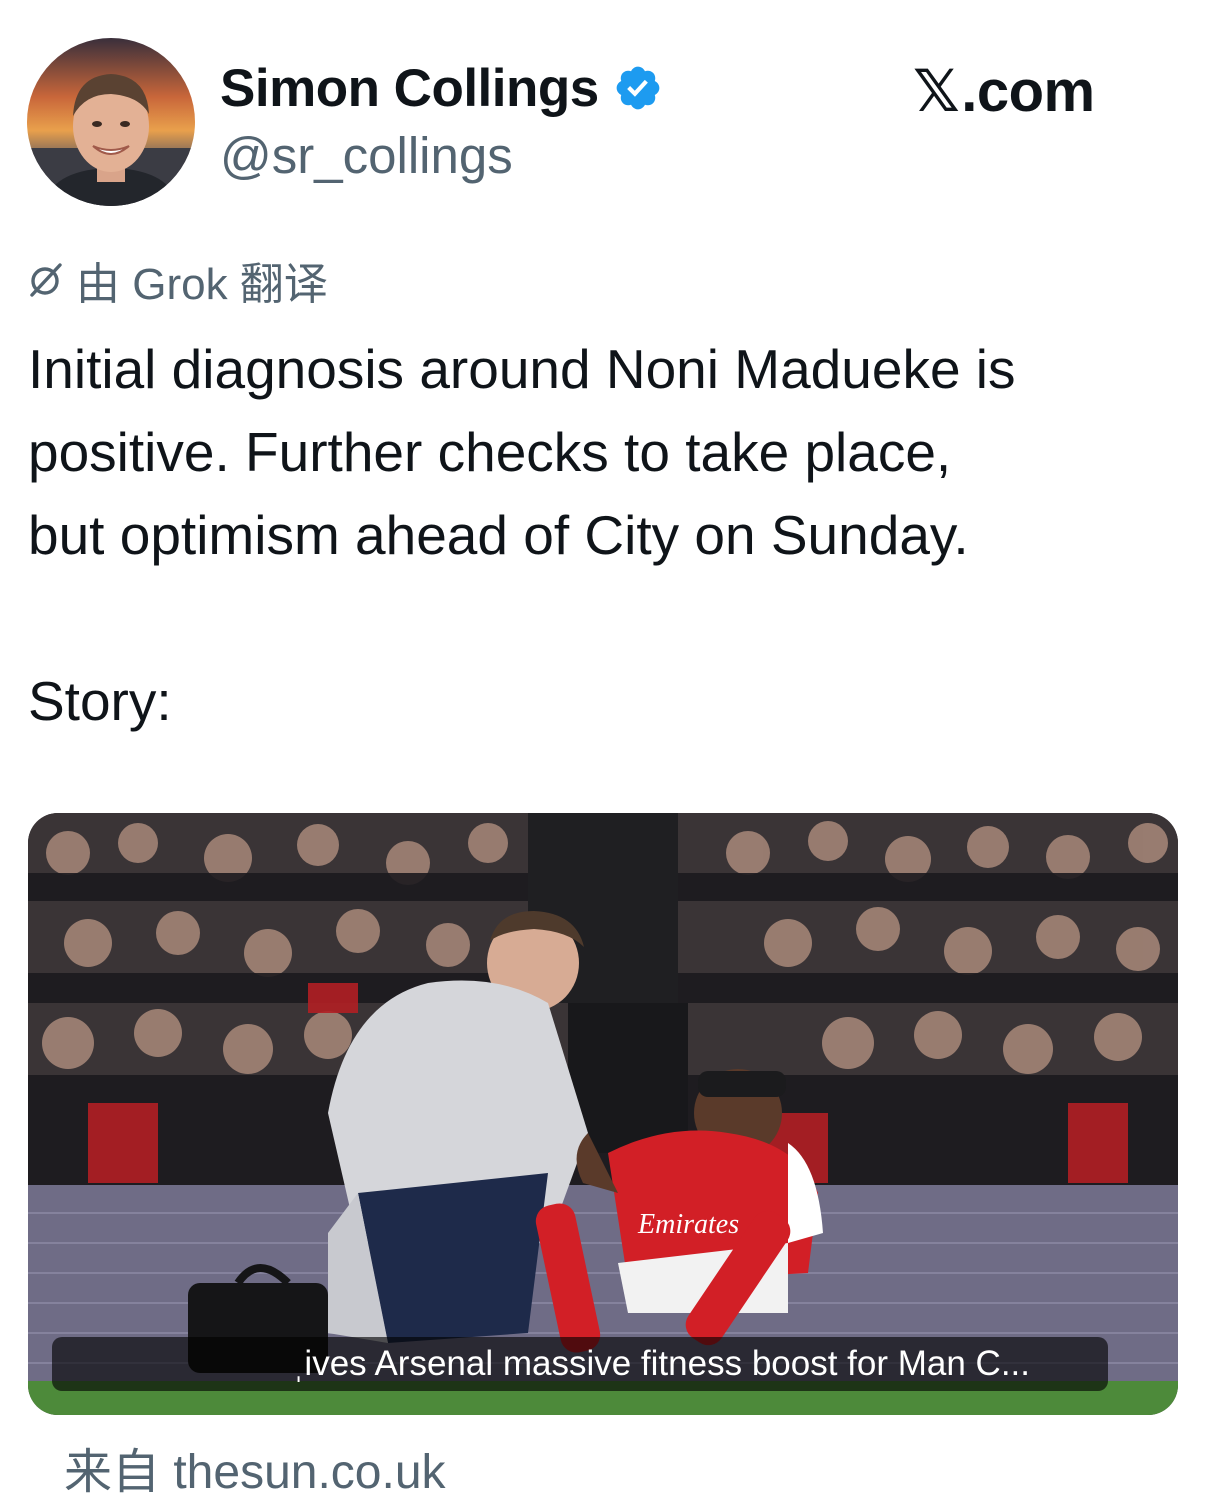 This screenshot has width=1206, height=1511. I want to click on tweet-line: but optimism ahead of City on Sunday., so click(498, 535).